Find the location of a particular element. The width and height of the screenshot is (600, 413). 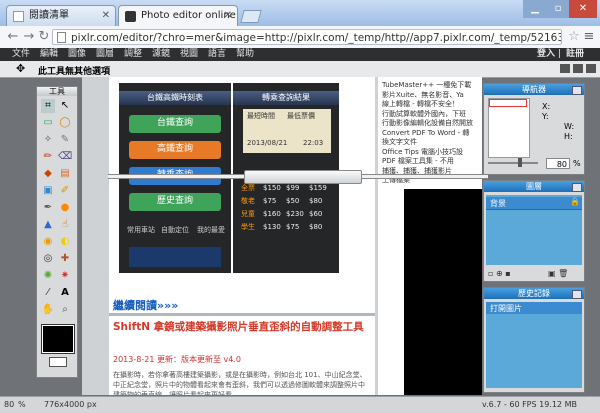

zoom-icon: ⌕ is located at coordinates (65, 310).